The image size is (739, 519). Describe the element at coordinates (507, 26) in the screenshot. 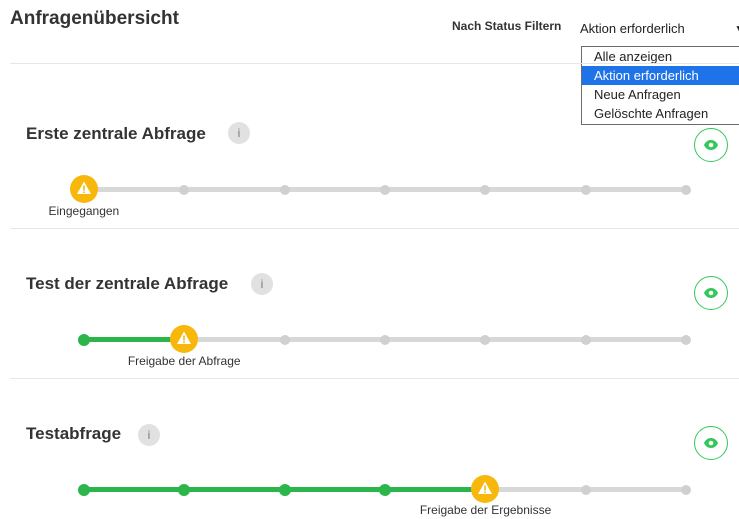

I see `filter-label: Nach Status Filtern` at that location.